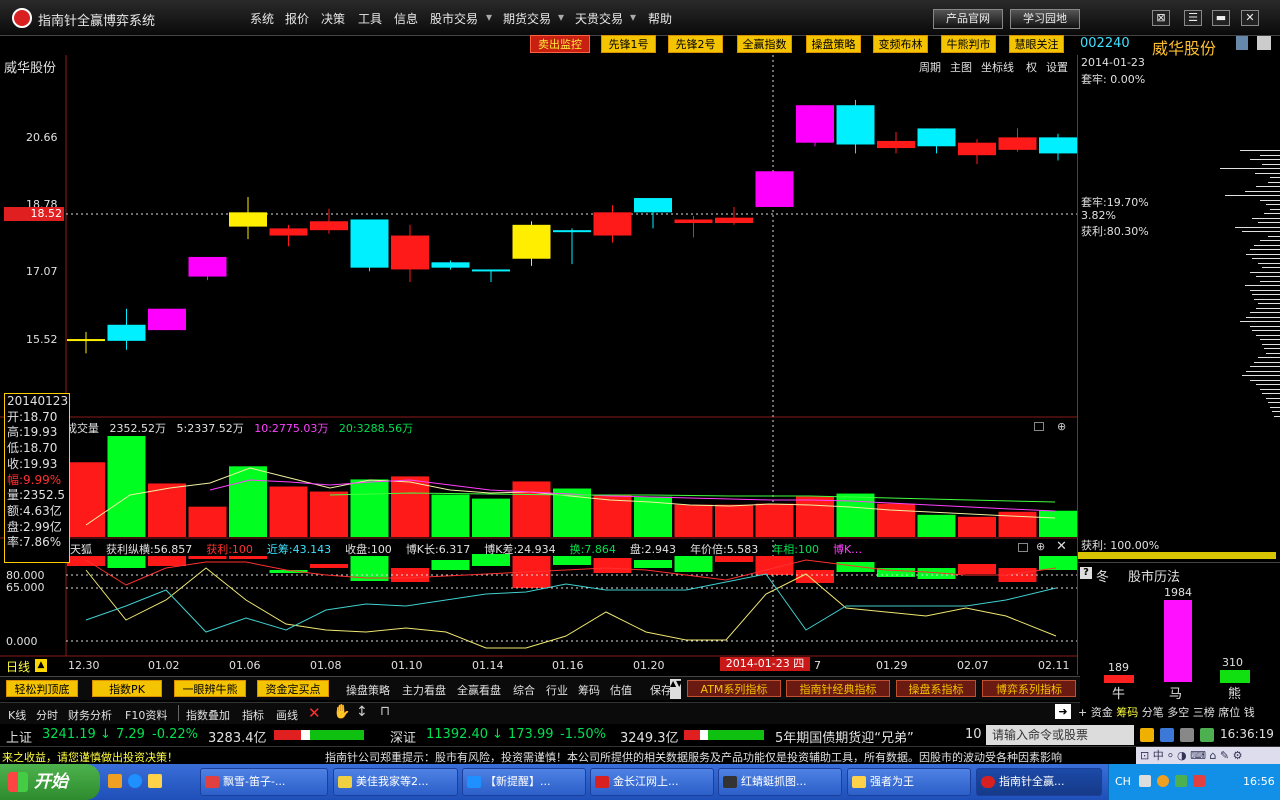  What do you see at coordinates (42, 688) in the screenshot?
I see `top-bottom-button: 轻松判顶底` at bounding box center [42, 688].